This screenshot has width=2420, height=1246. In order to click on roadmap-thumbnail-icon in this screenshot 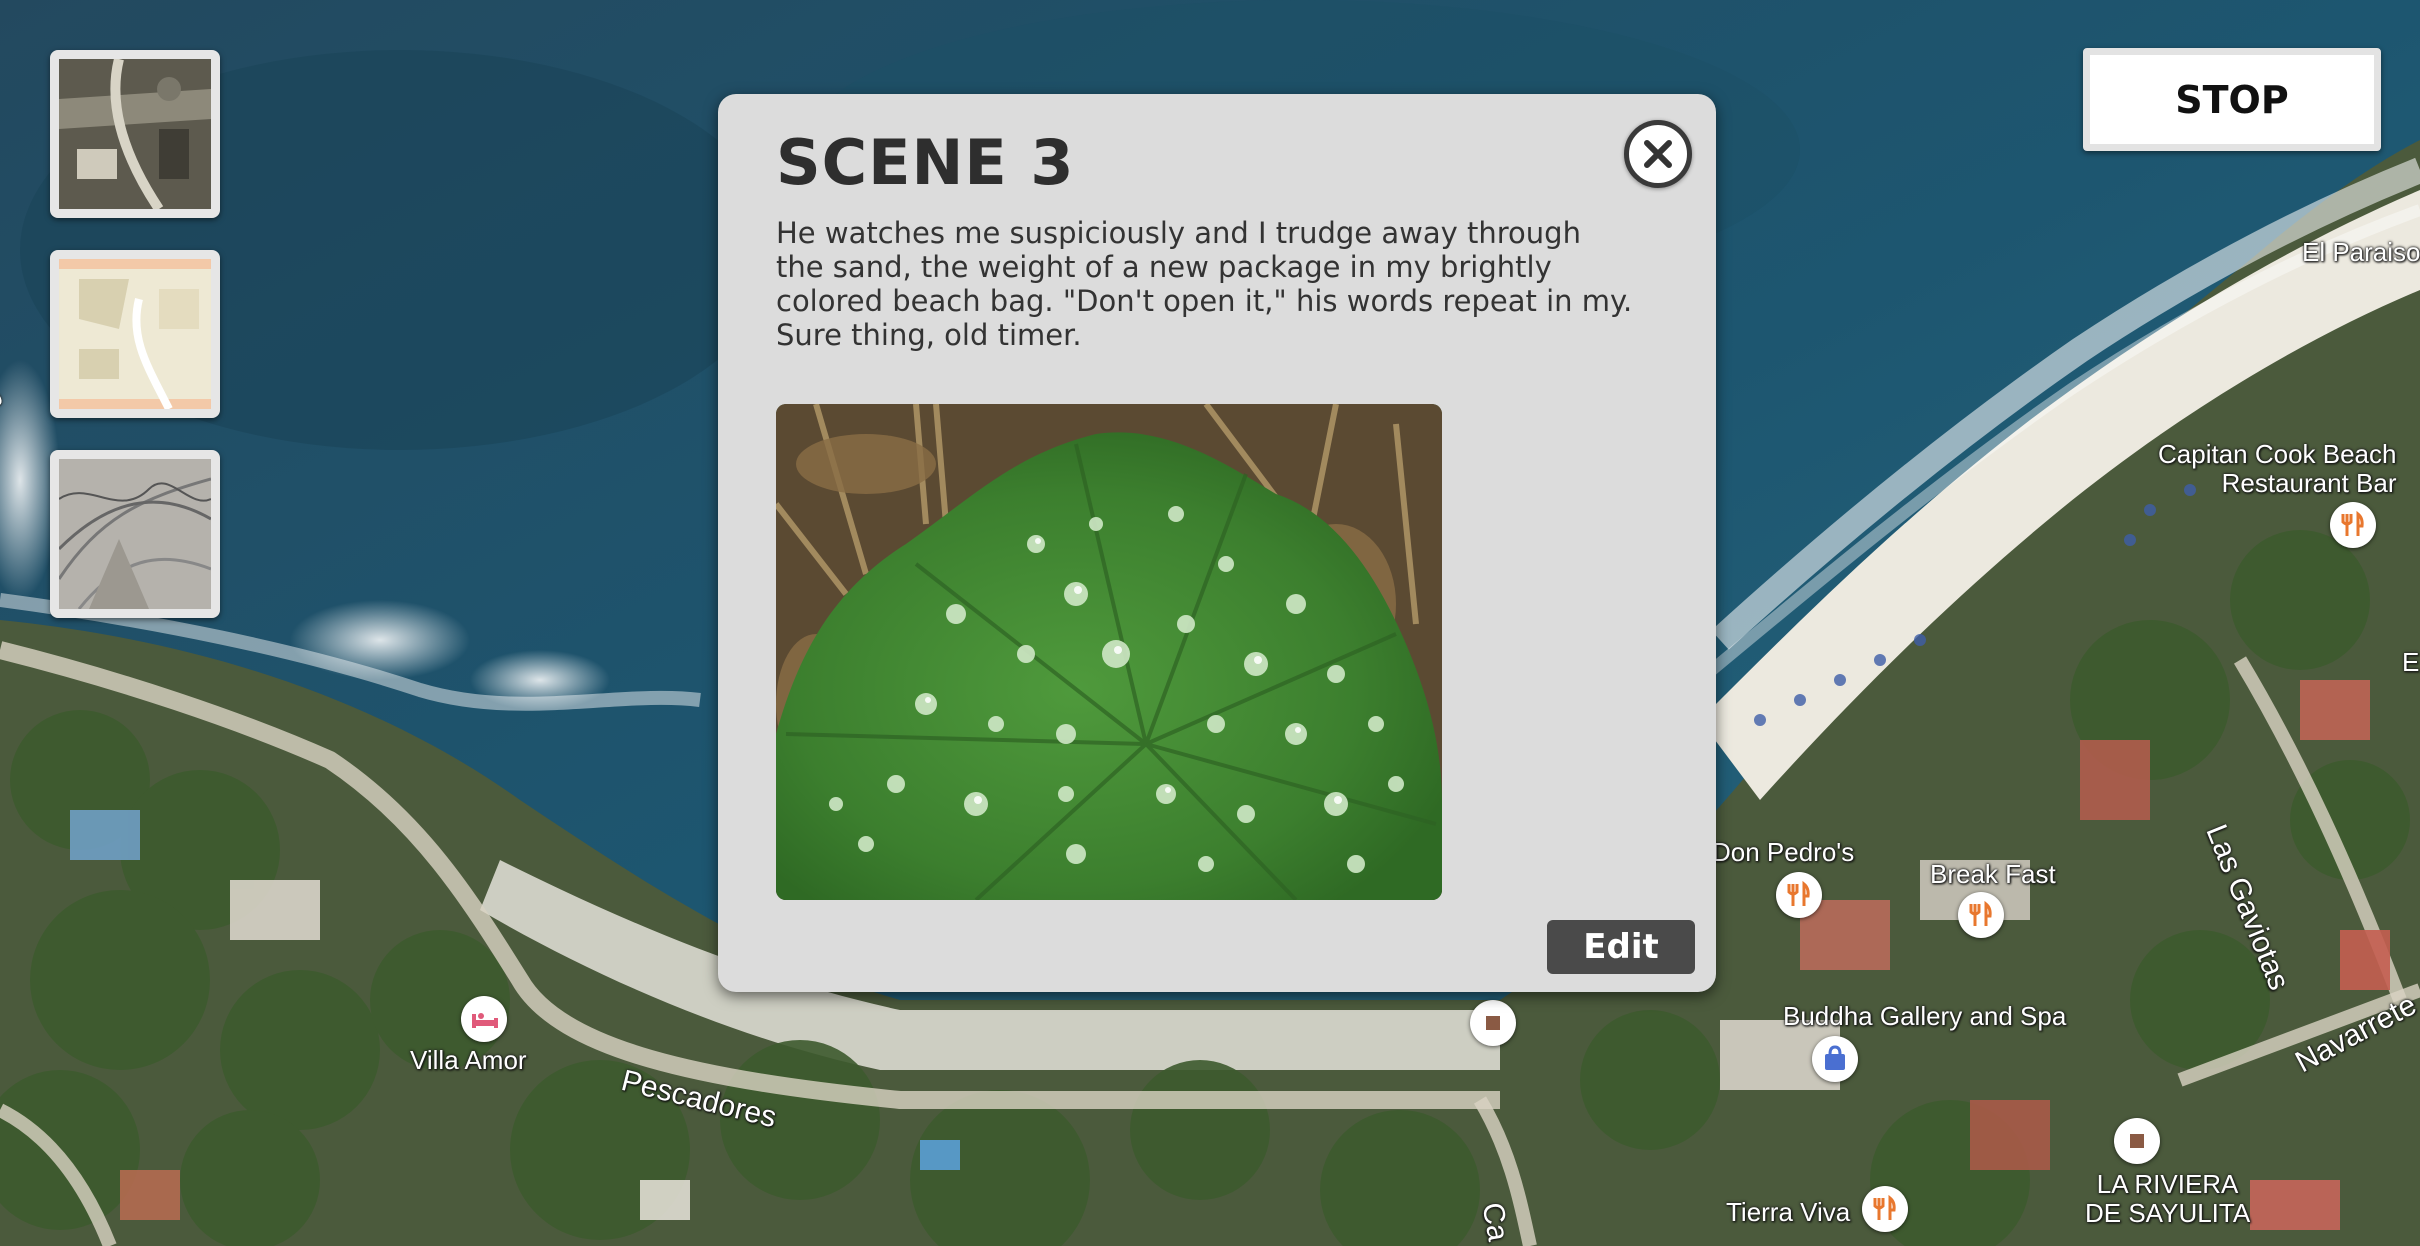, I will do `click(135, 334)`.